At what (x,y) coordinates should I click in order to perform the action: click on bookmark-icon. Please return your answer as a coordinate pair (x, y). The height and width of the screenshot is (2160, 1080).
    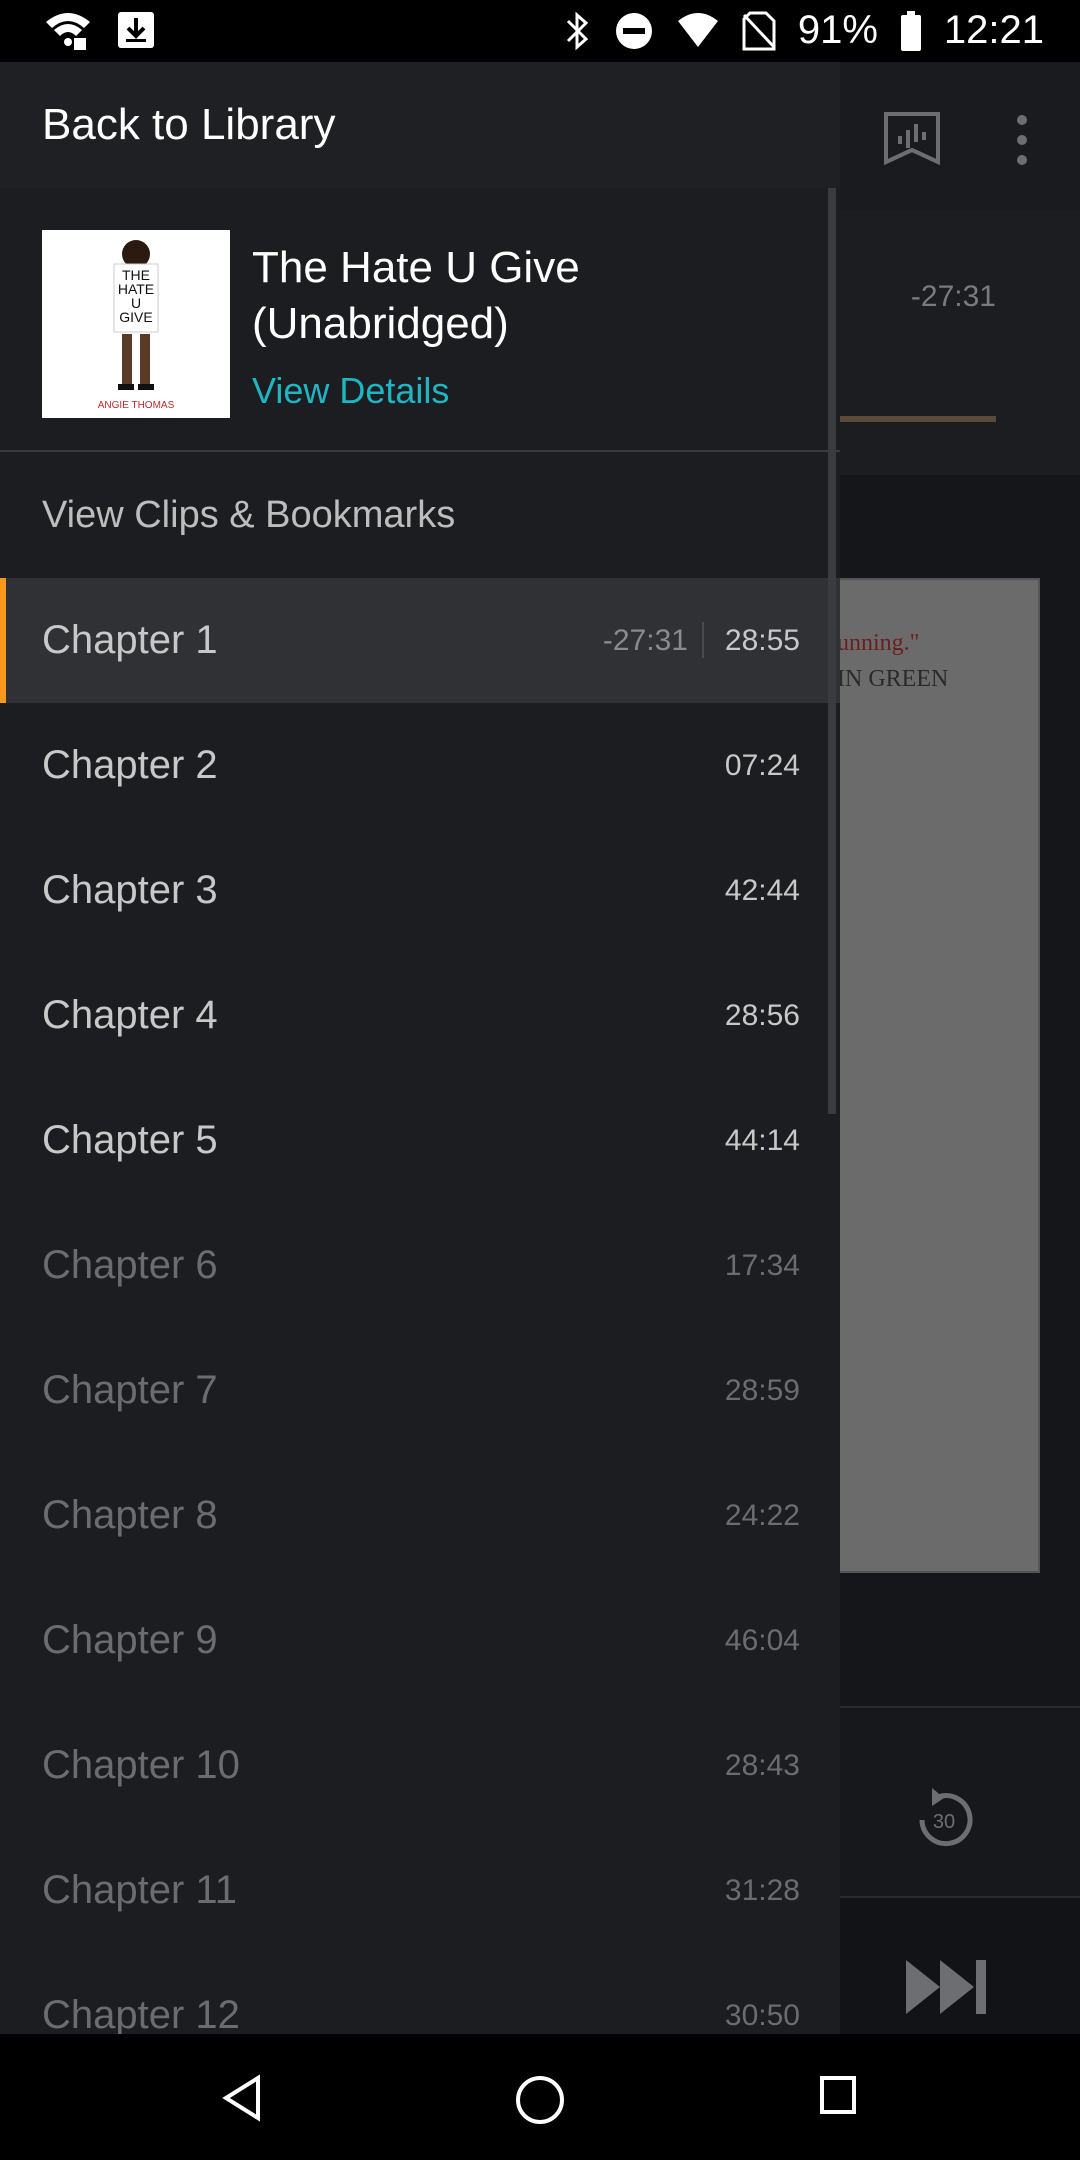
    Looking at the image, I should click on (912, 140).